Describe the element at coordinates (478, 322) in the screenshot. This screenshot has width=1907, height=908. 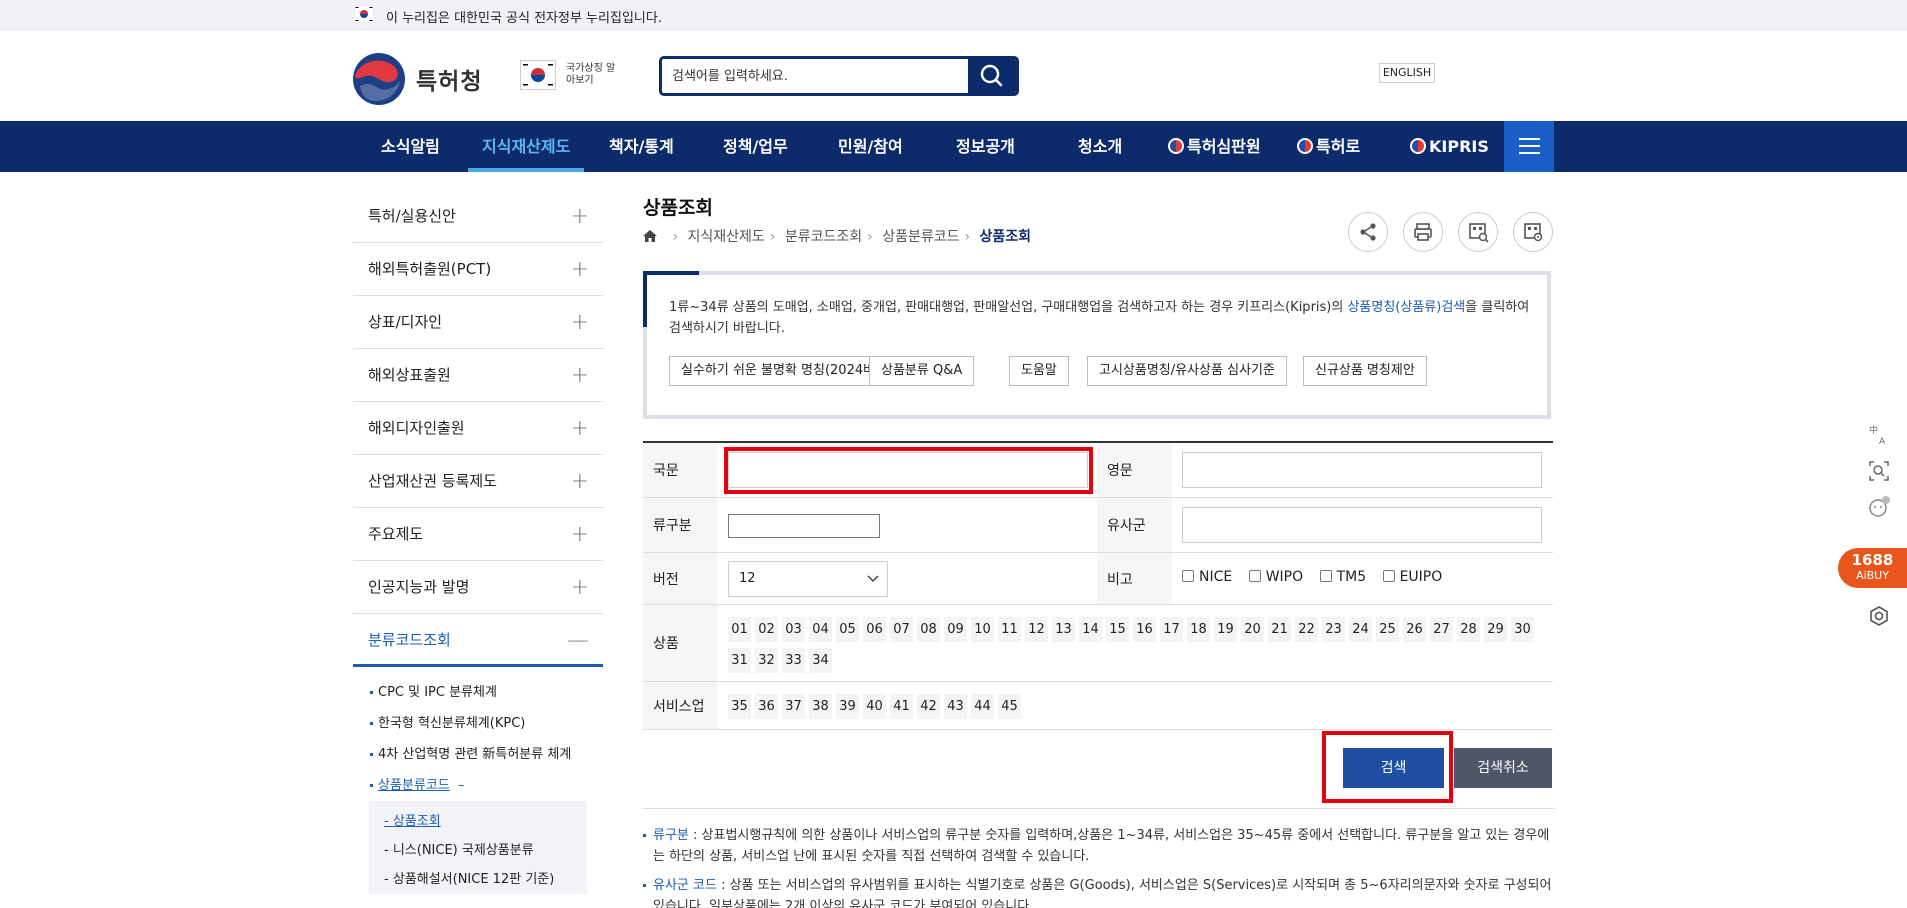
I see `lnb-item: 상표/디자인 +` at that location.